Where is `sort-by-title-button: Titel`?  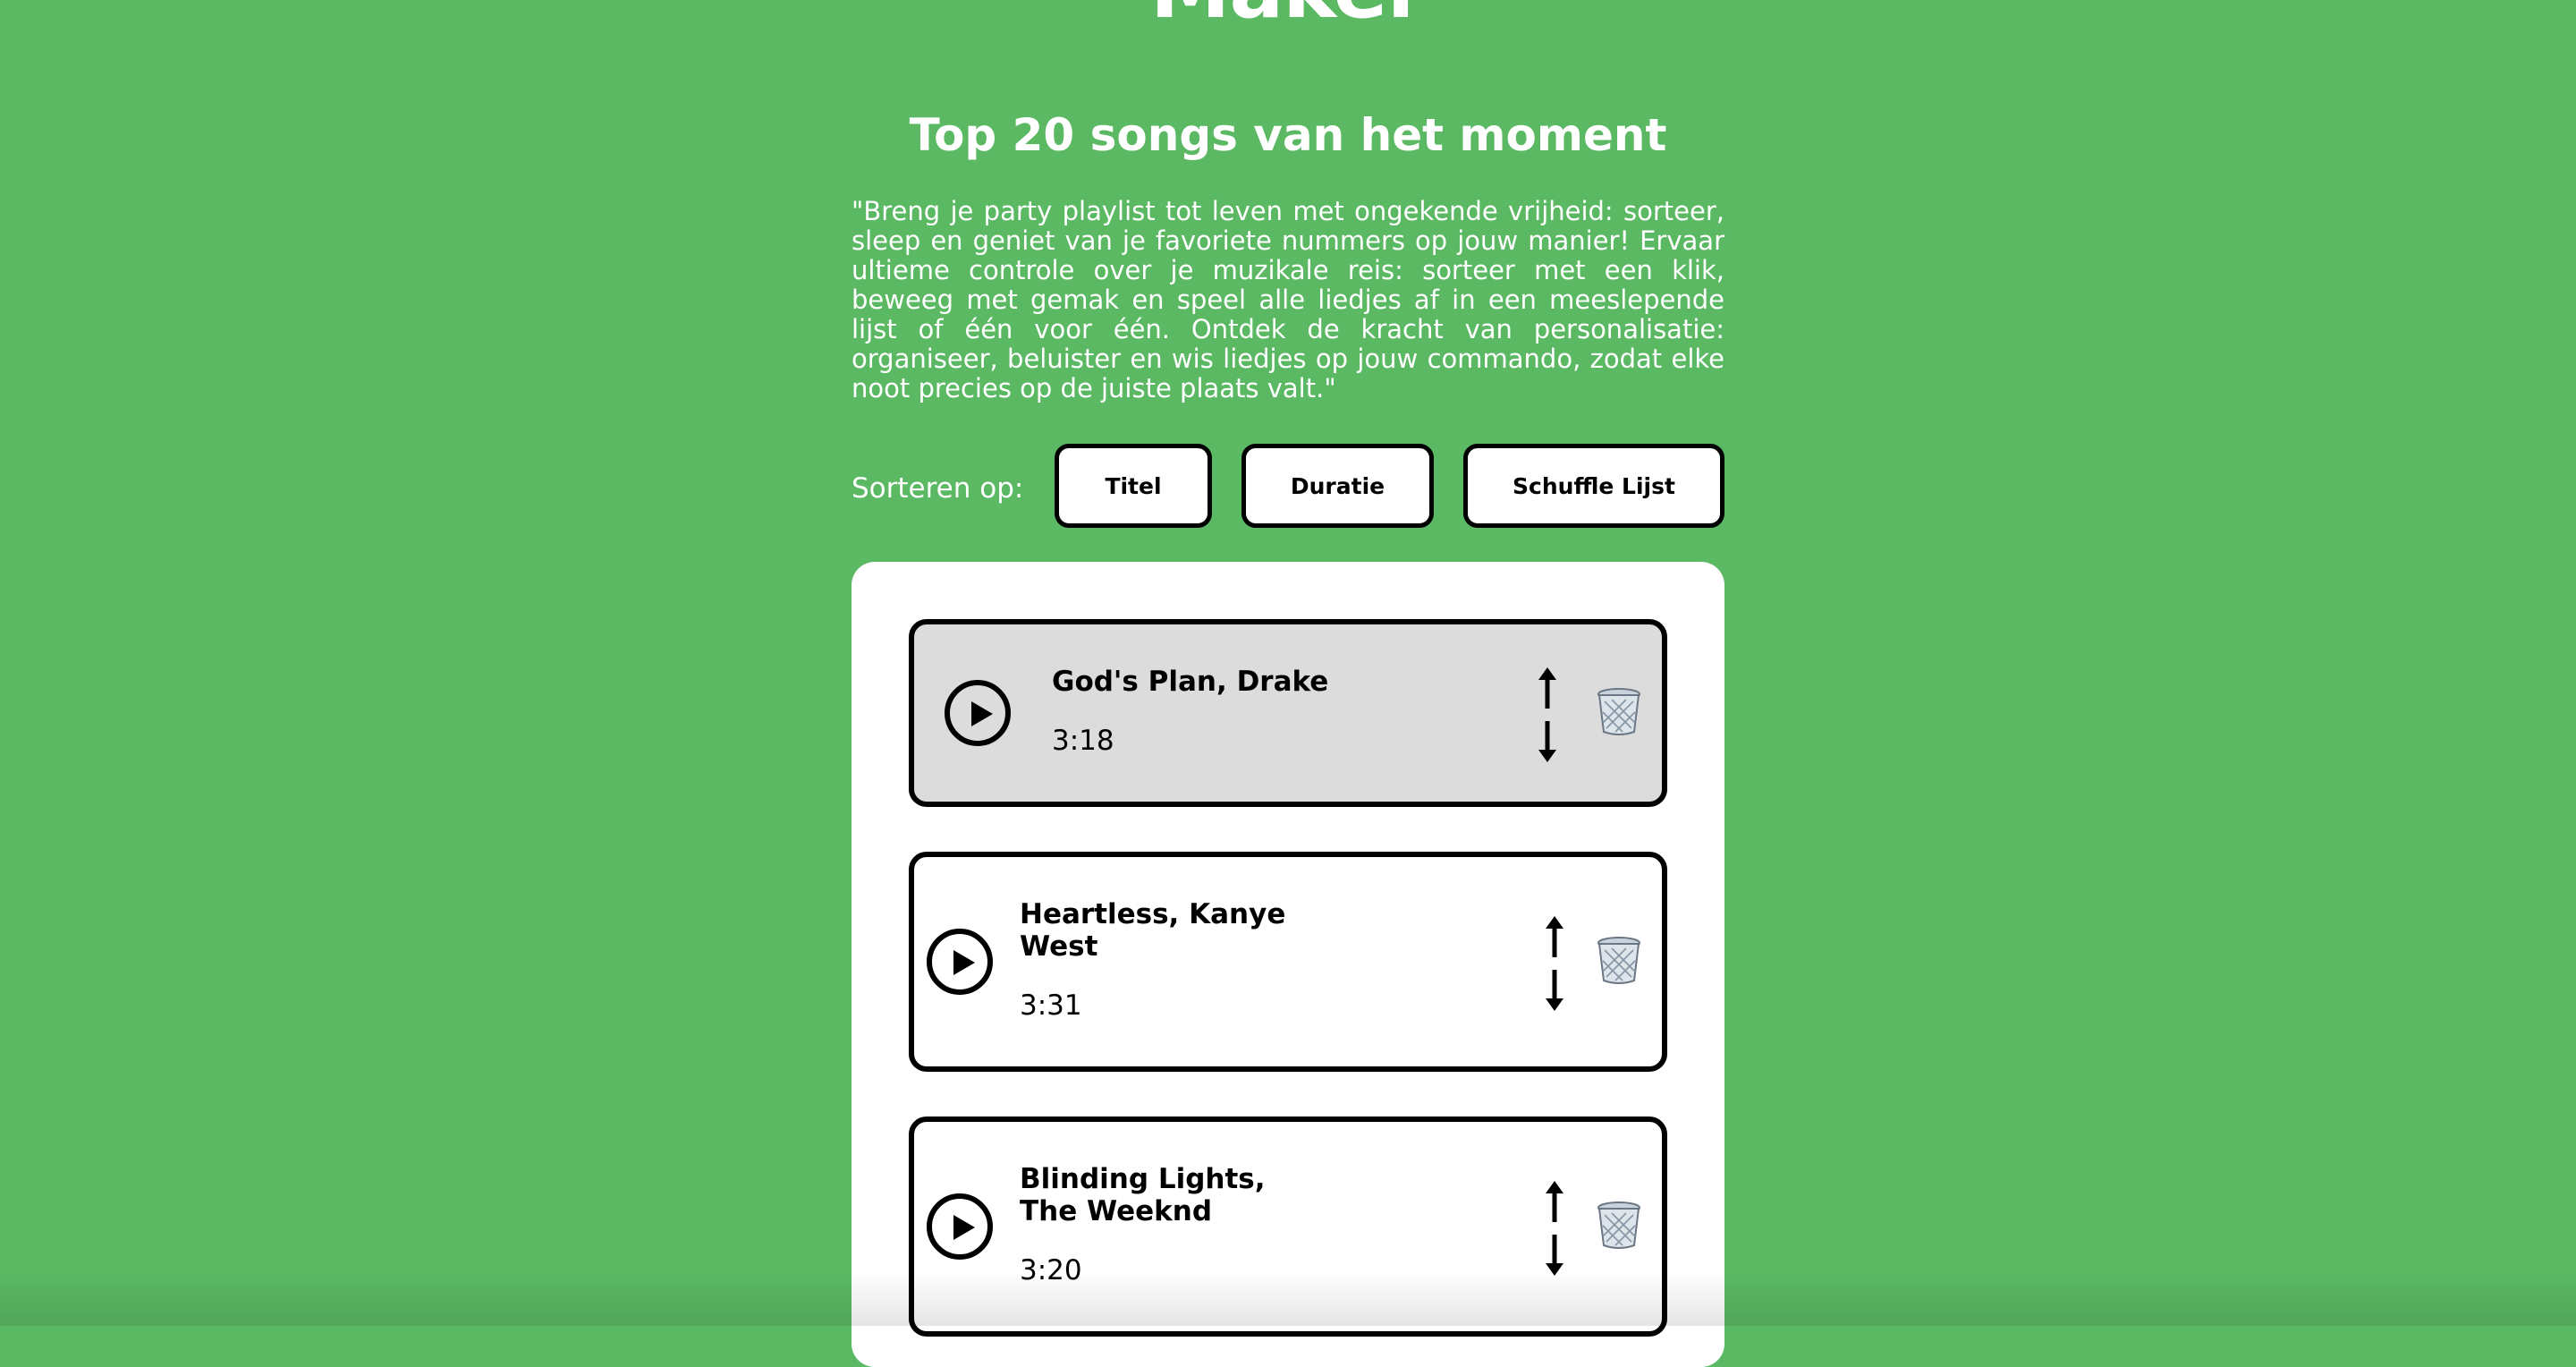 sort-by-title-button: Titel is located at coordinates (1133, 486).